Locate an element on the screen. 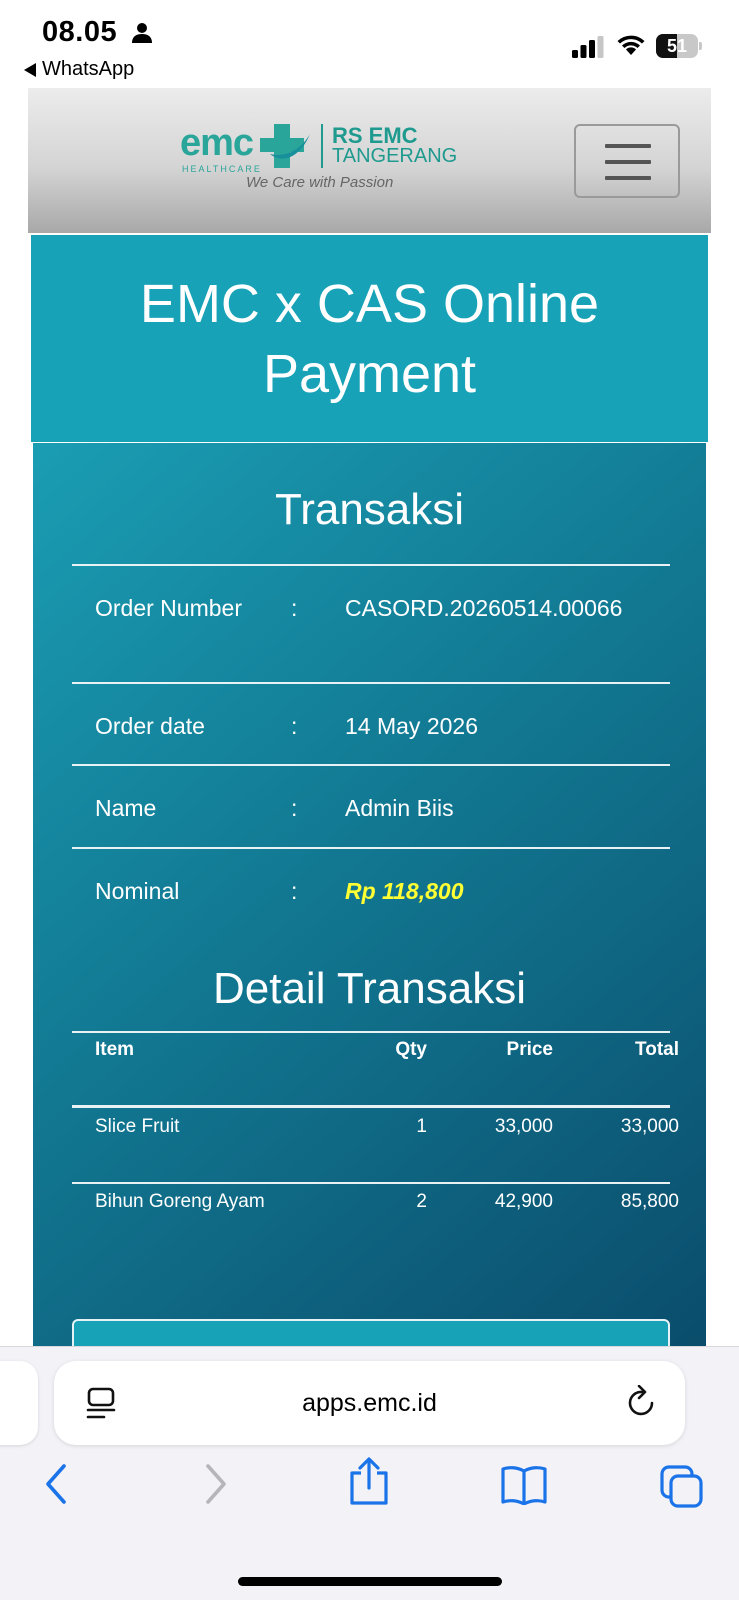 The width and height of the screenshot is (739, 1600). share-icon is located at coordinates (369, 1482).